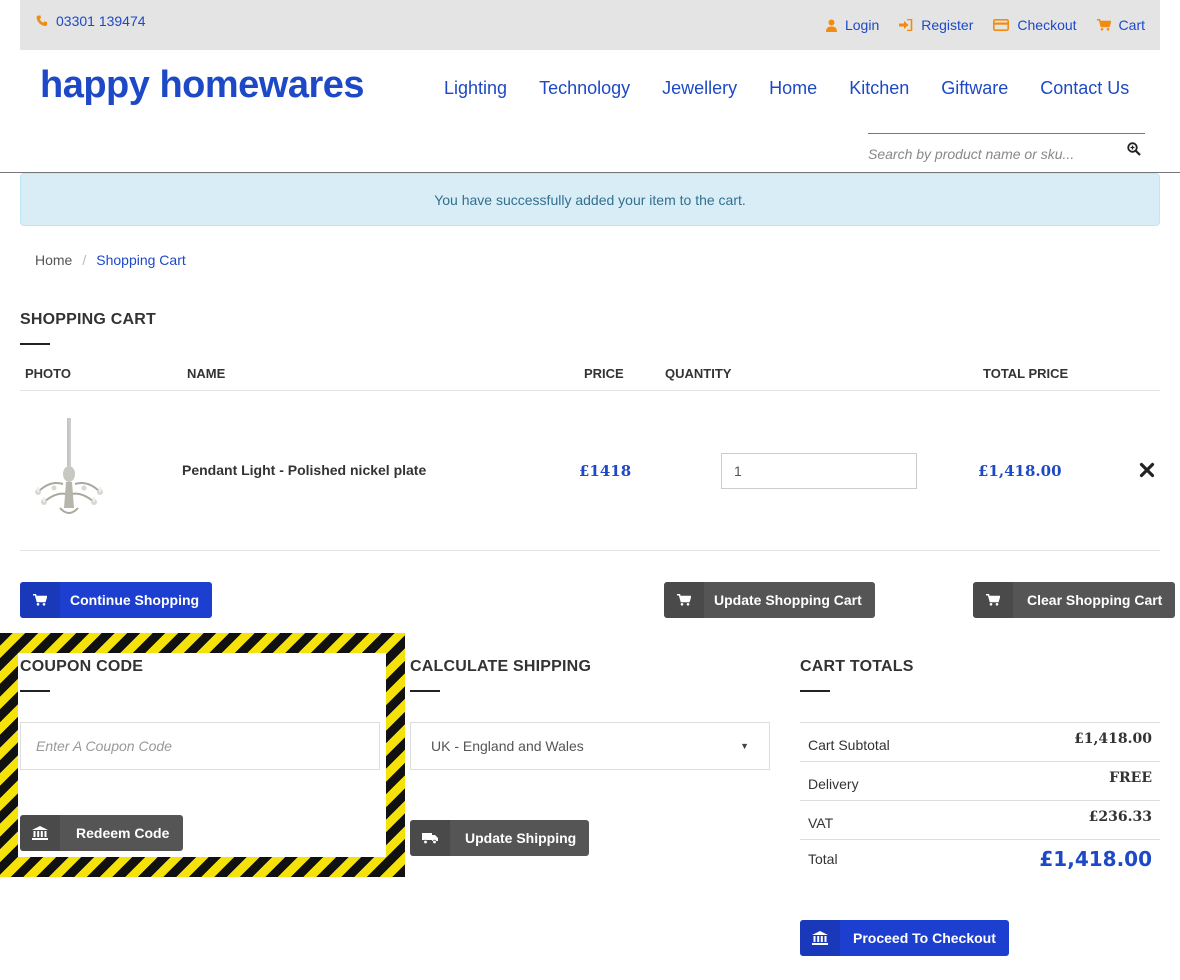 Image resolution: width=1180 pixels, height=980 pixels. I want to click on product-total-price: £1,418.00, so click(1020, 471).